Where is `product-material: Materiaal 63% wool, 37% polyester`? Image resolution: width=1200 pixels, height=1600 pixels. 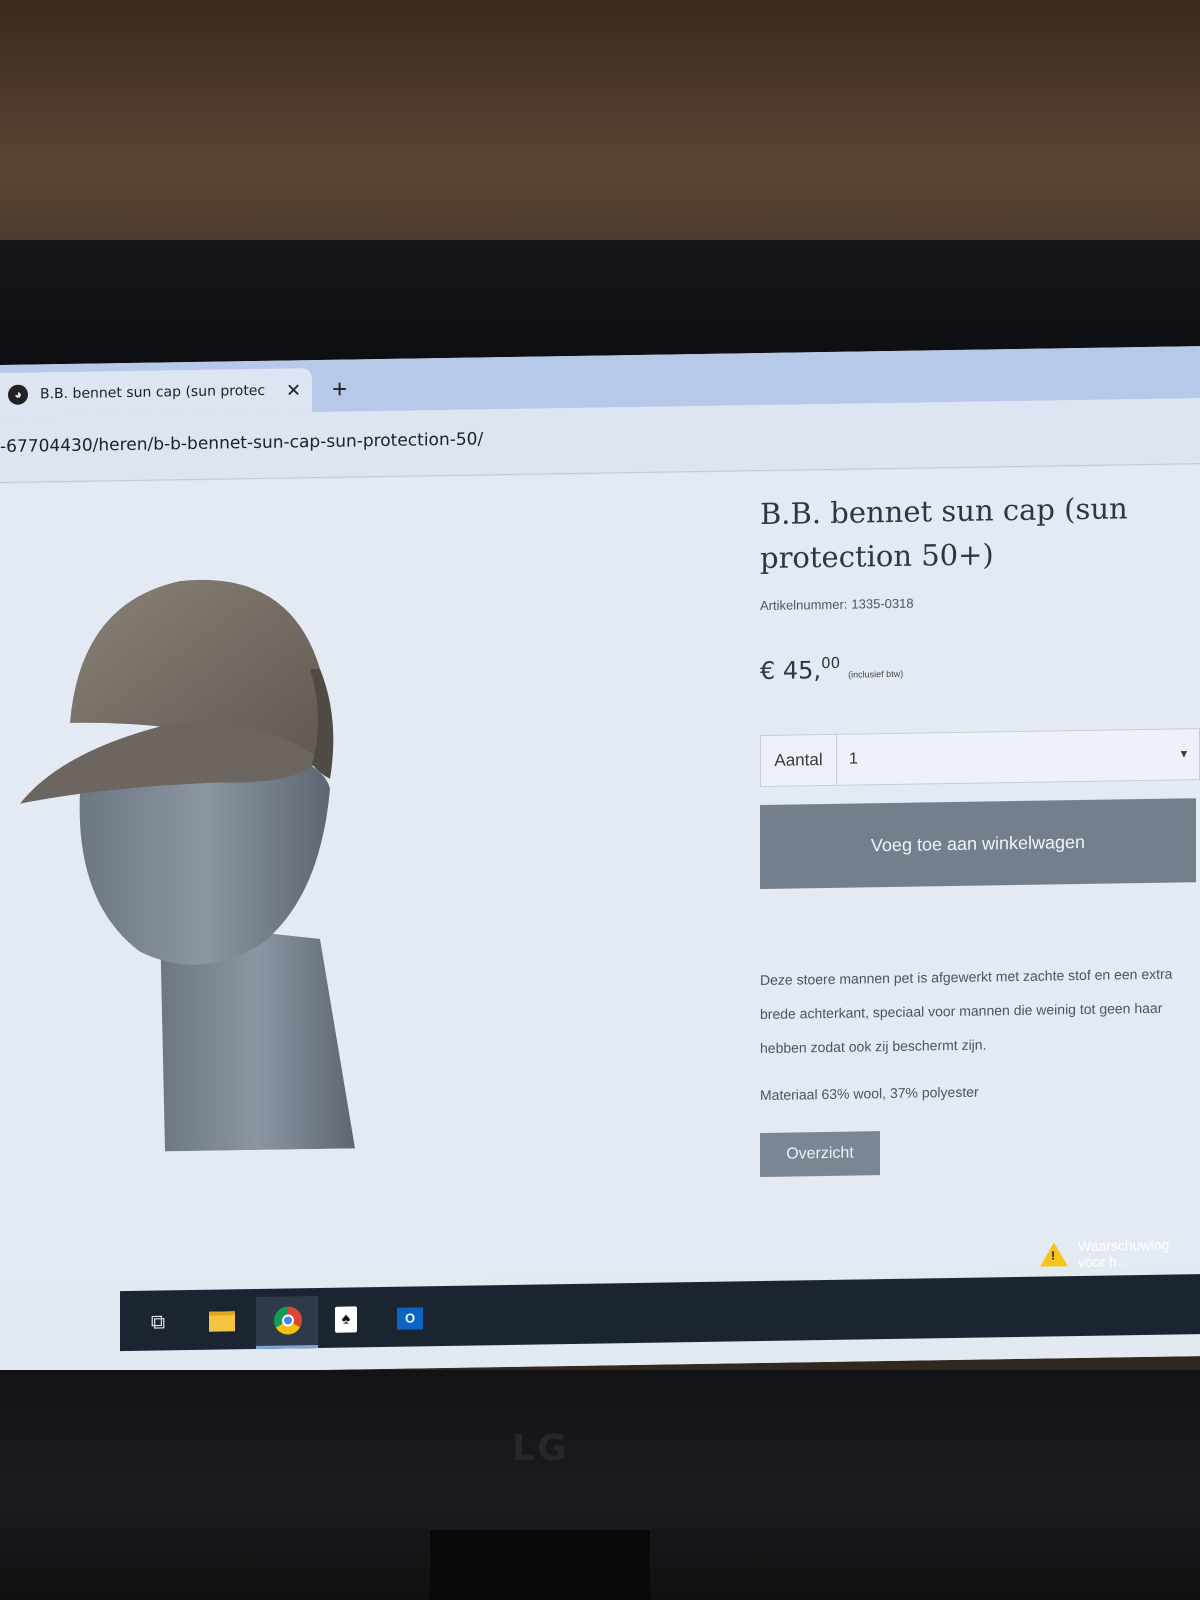
product-material: Materiaal 63% wool, 37% polyester is located at coordinates (869, 1093).